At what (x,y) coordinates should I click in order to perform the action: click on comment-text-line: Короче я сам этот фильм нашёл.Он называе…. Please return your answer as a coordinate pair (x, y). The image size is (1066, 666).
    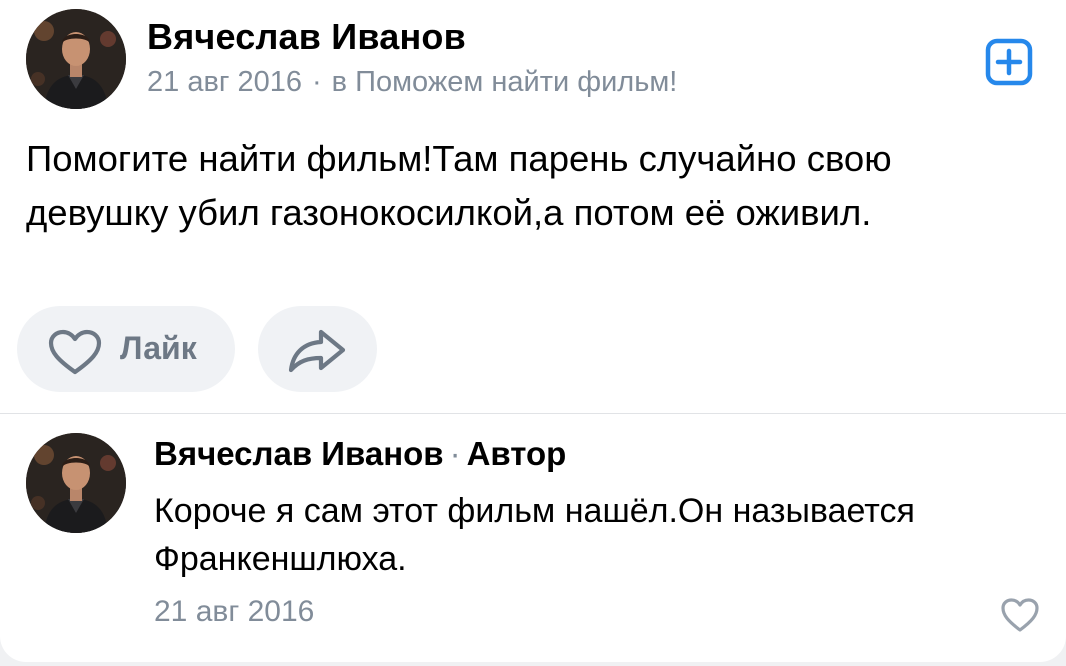
    Looking at the image, I should click on (534, 511).